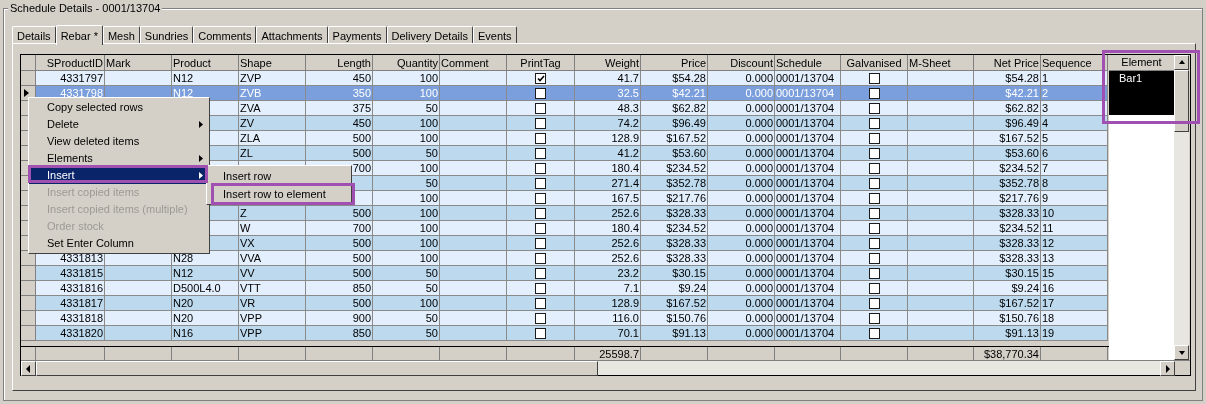 The width and height of the screenshot is (1206, 404). I want to click on table-cell: 900, so click(339, 318).